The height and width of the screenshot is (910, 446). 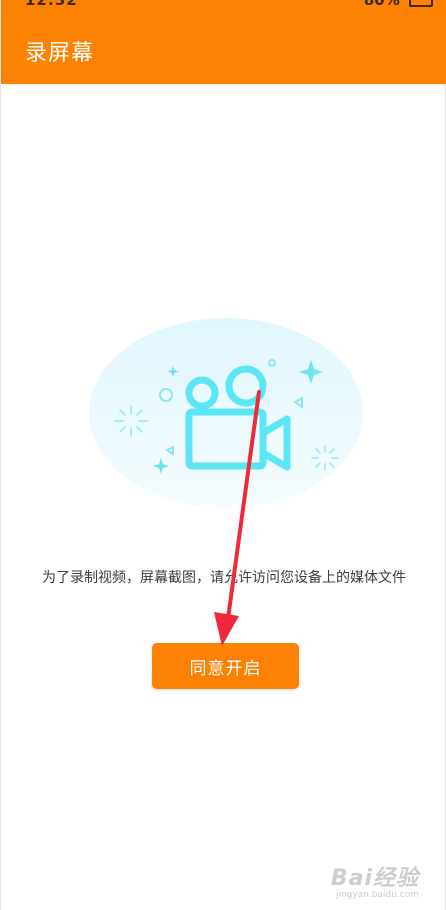 I want to click on battery-percent: 80%, so click(x=381, y=4).